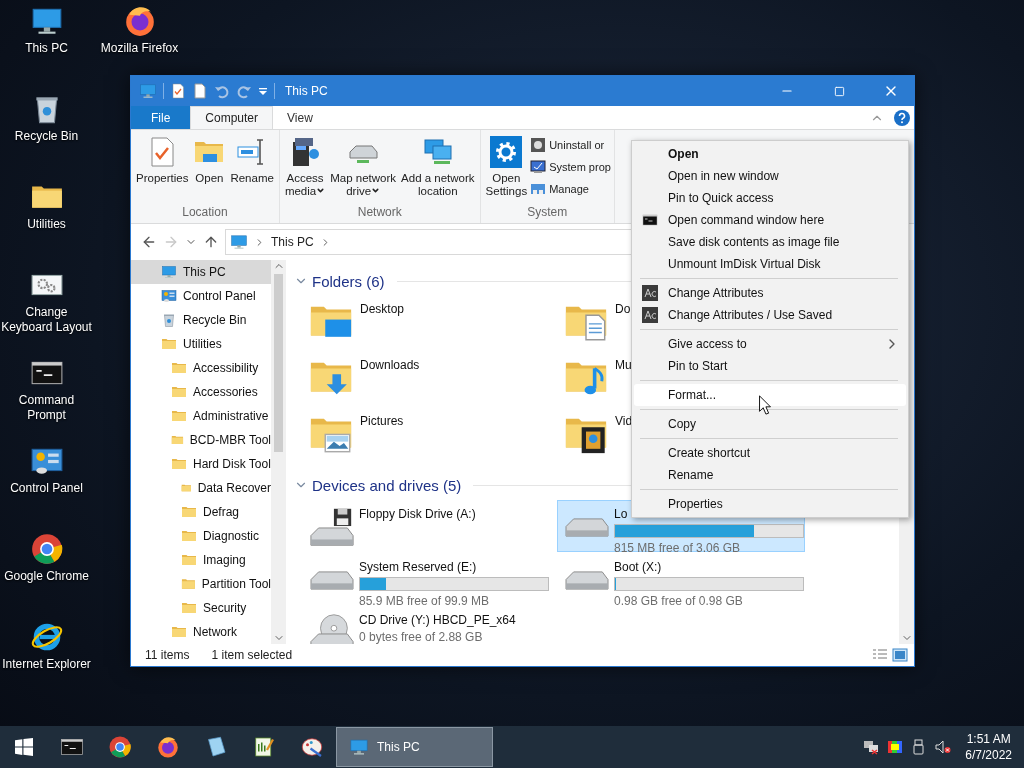 The image size is (1024, 768). What do you see at coordinates (900, 655) in the screenshot?
I see `tiles-view-icon` at bounding box center [900, 655].